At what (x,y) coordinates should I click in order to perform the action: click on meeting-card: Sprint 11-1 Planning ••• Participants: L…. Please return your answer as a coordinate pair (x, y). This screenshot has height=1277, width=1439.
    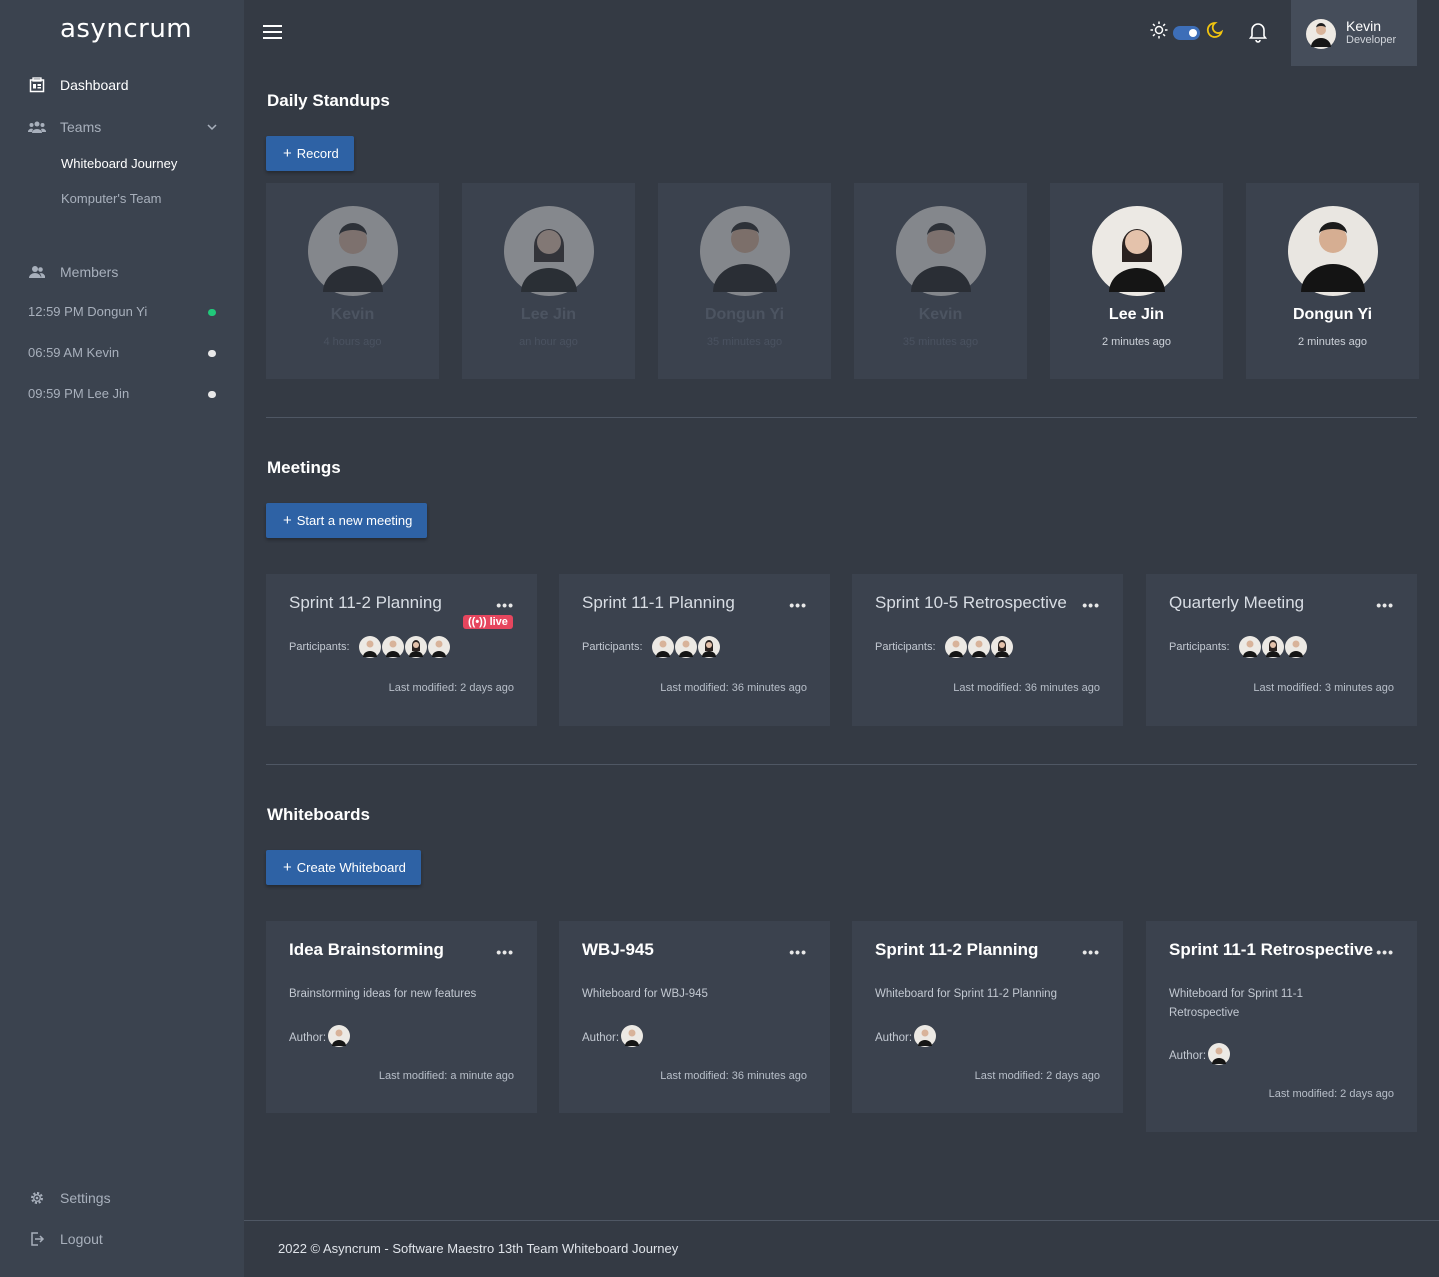
    Looking at the image, I should click on (694, 650).